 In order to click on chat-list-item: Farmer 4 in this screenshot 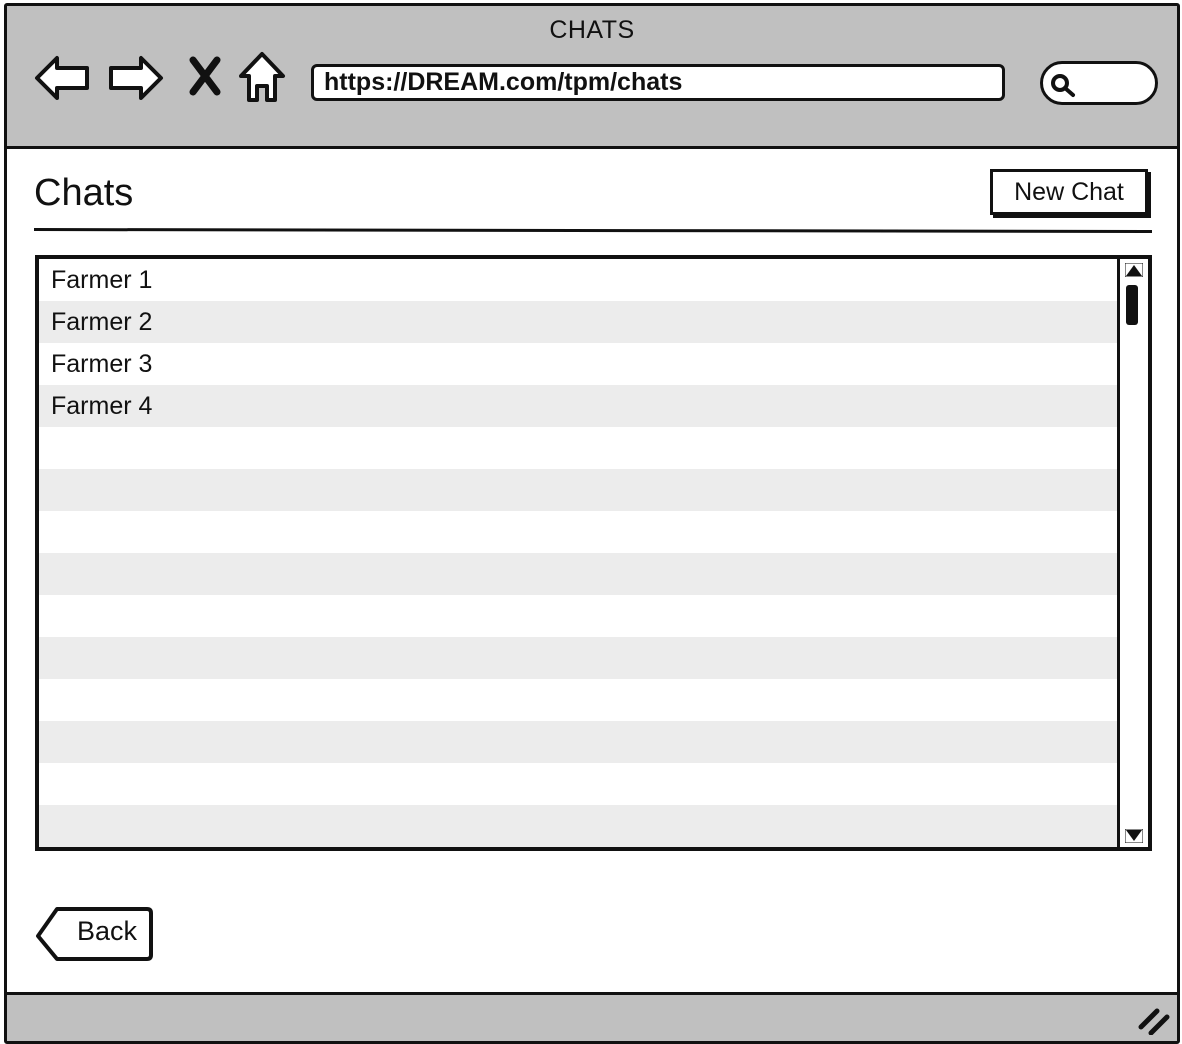, I will do `click(578, 406)`.